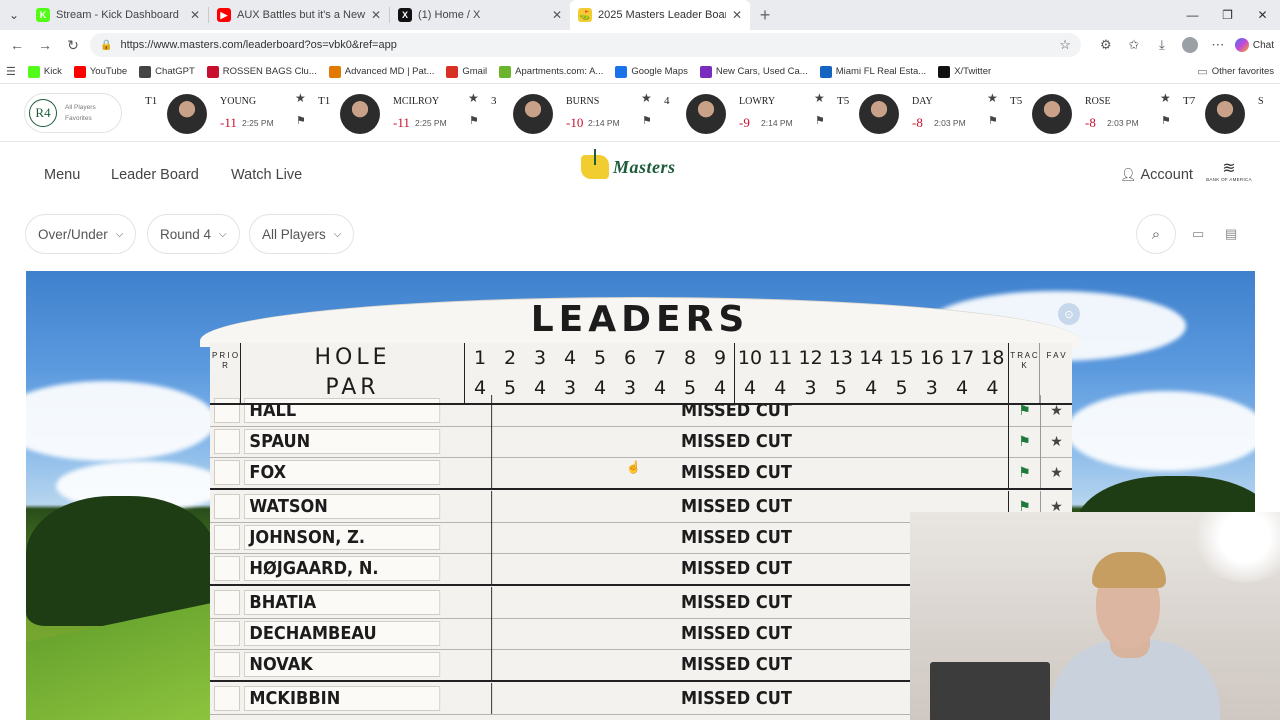 The width and height of the screenshot is (1280, 720). I want to click on ticker-player-card: T7 S, so click(1231, 113).